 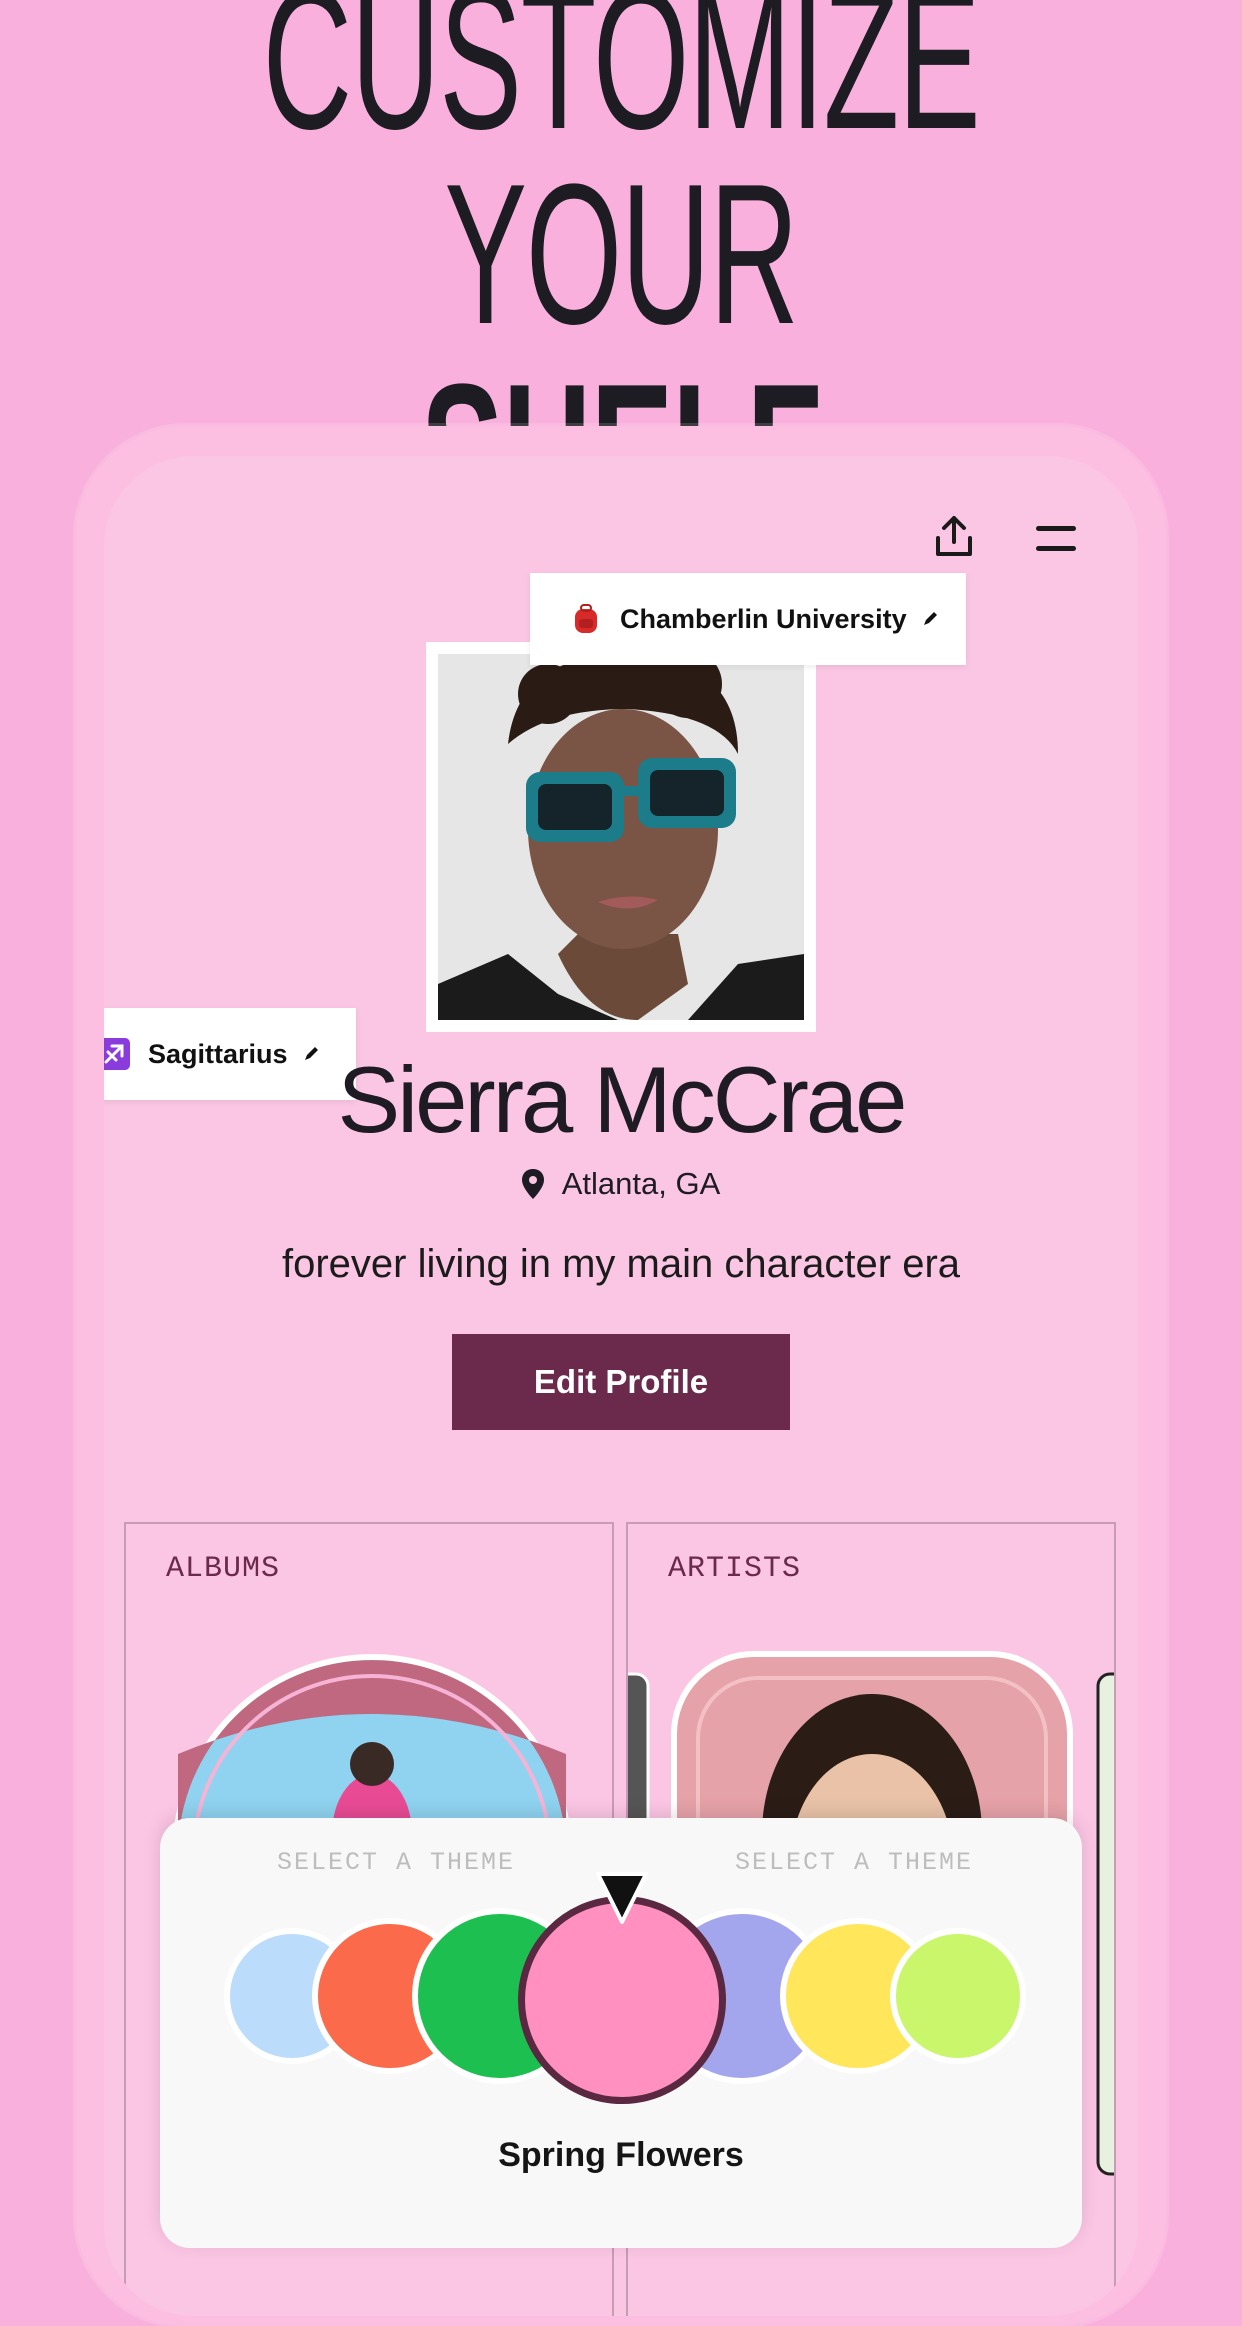 I want to click on select-theme-label-right: SELECT A THEME, so click(x=854, y=1862).